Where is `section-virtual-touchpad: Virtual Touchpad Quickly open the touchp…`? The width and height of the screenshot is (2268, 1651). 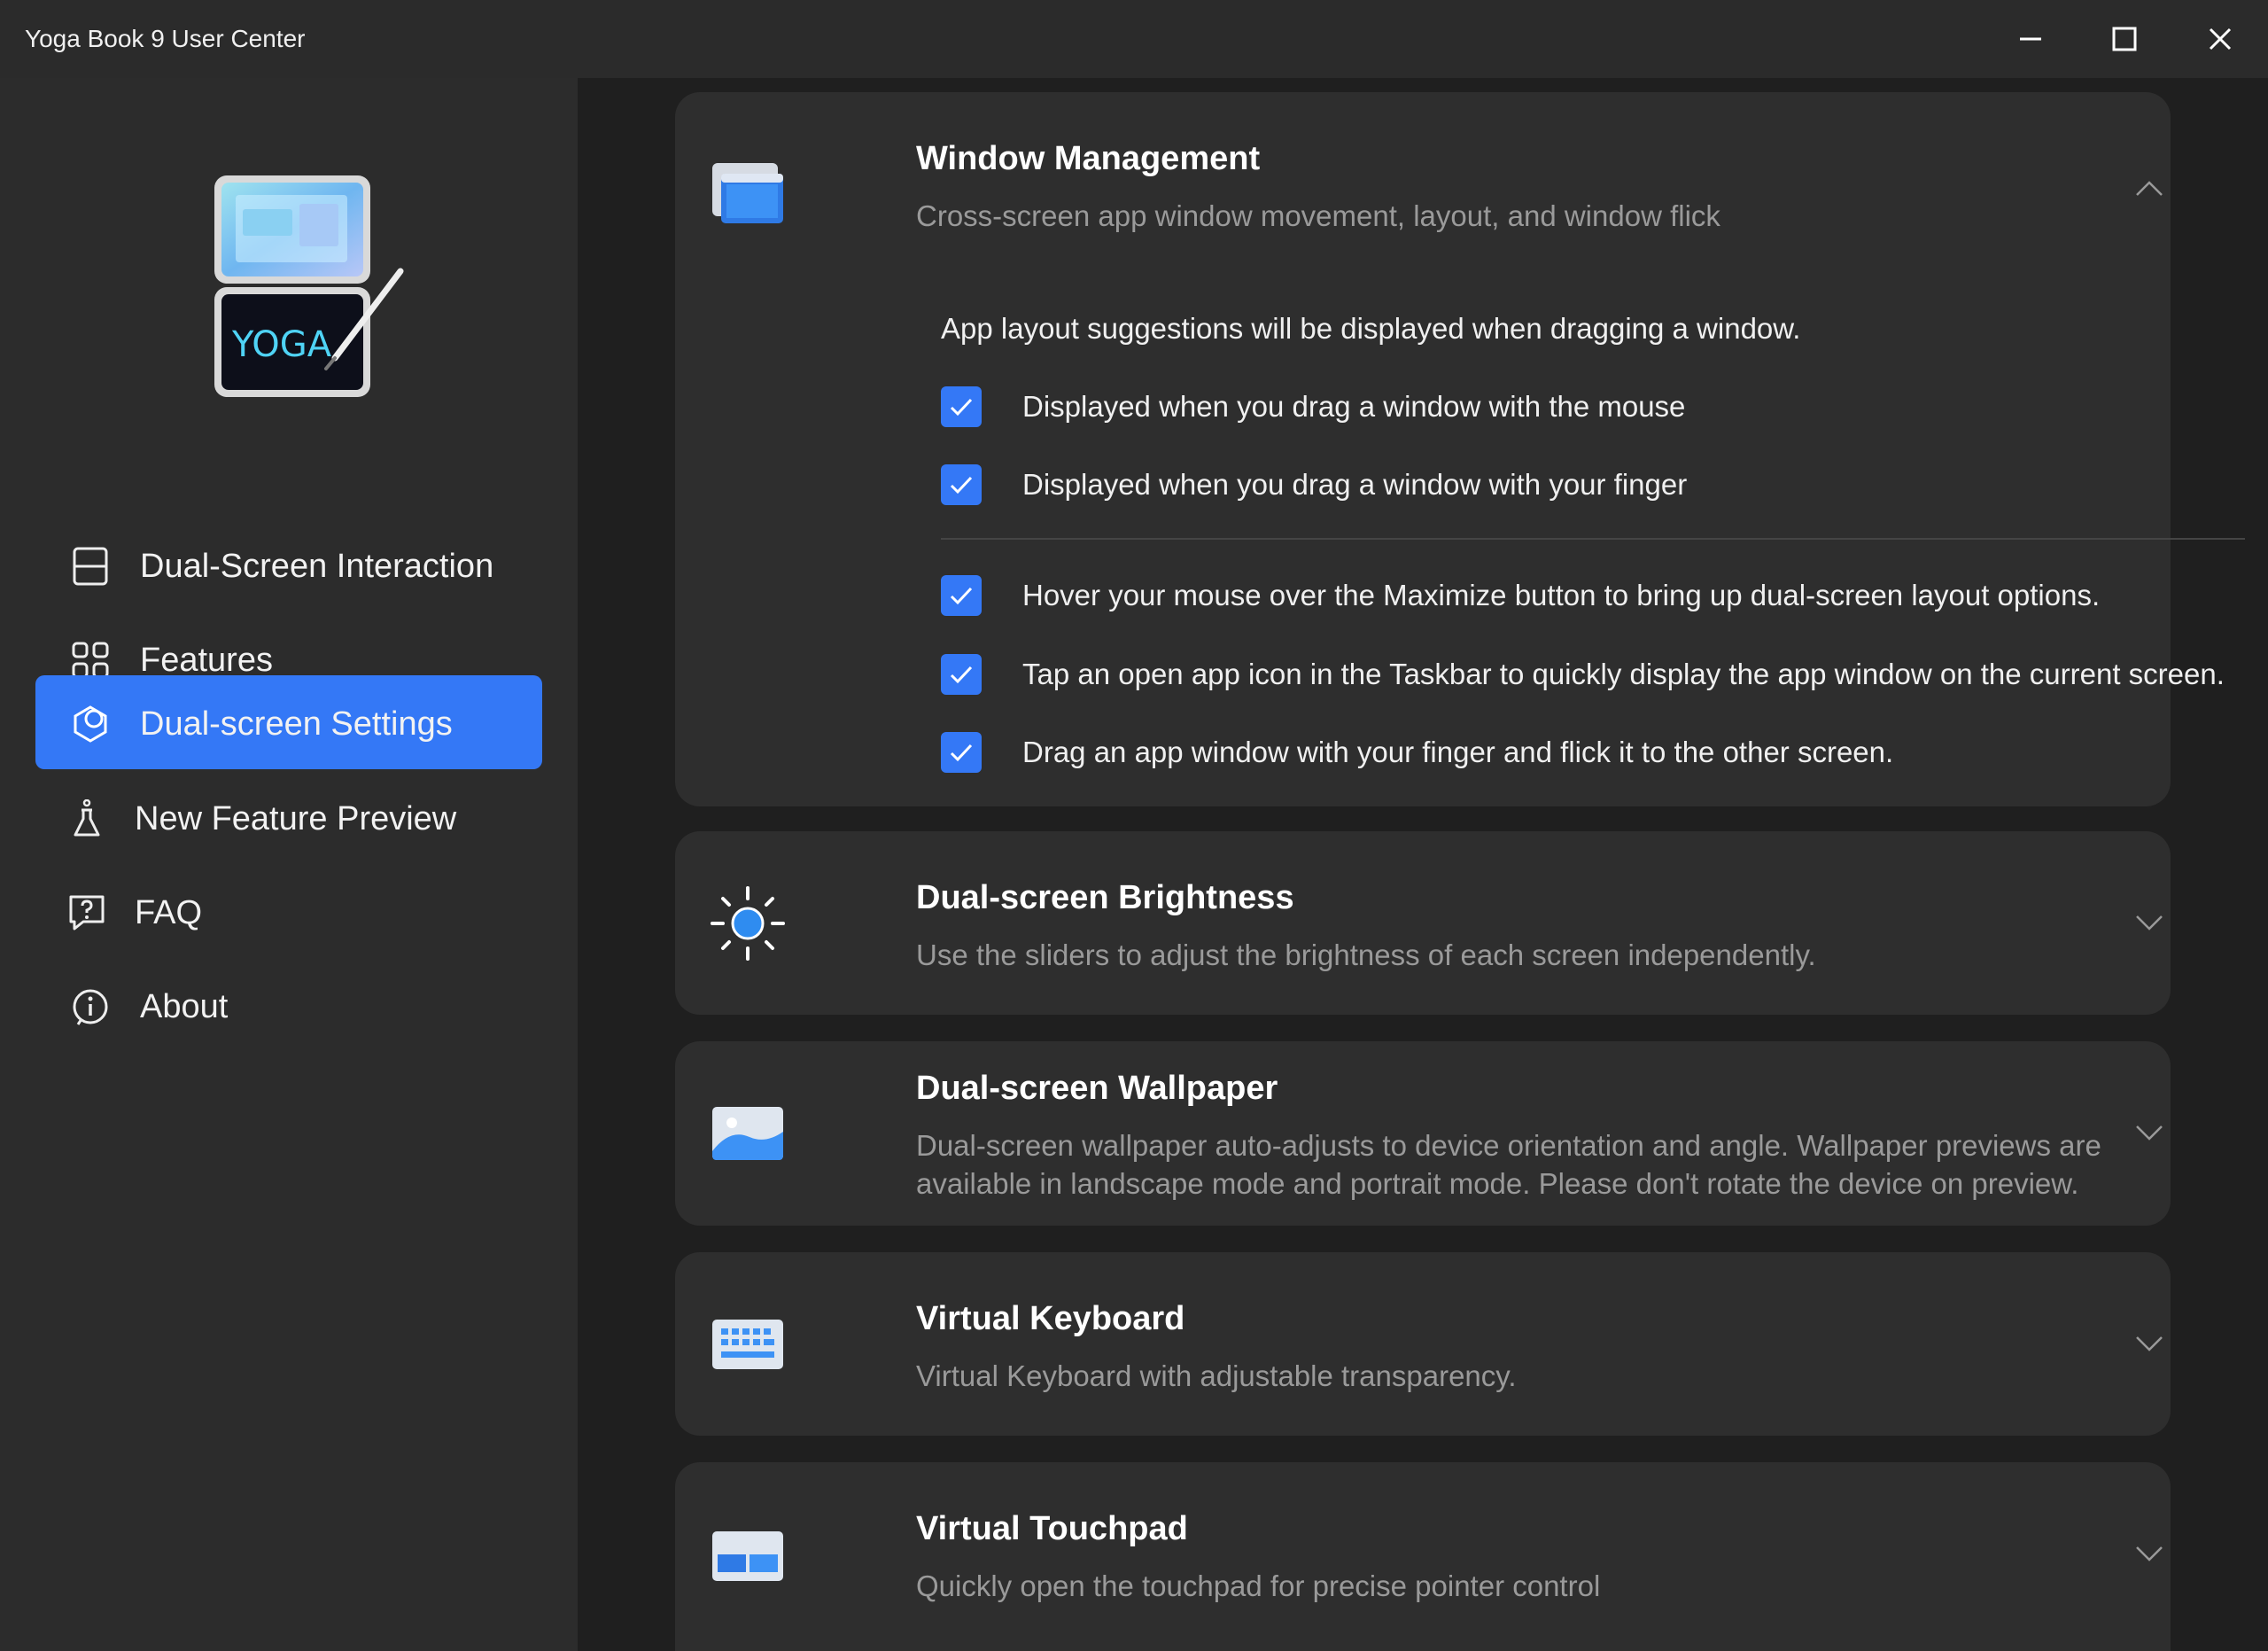 section-virtual-touchpad: Virtual Touchpad Quickly open the touchp… is located at coordinates (1423, 1557).